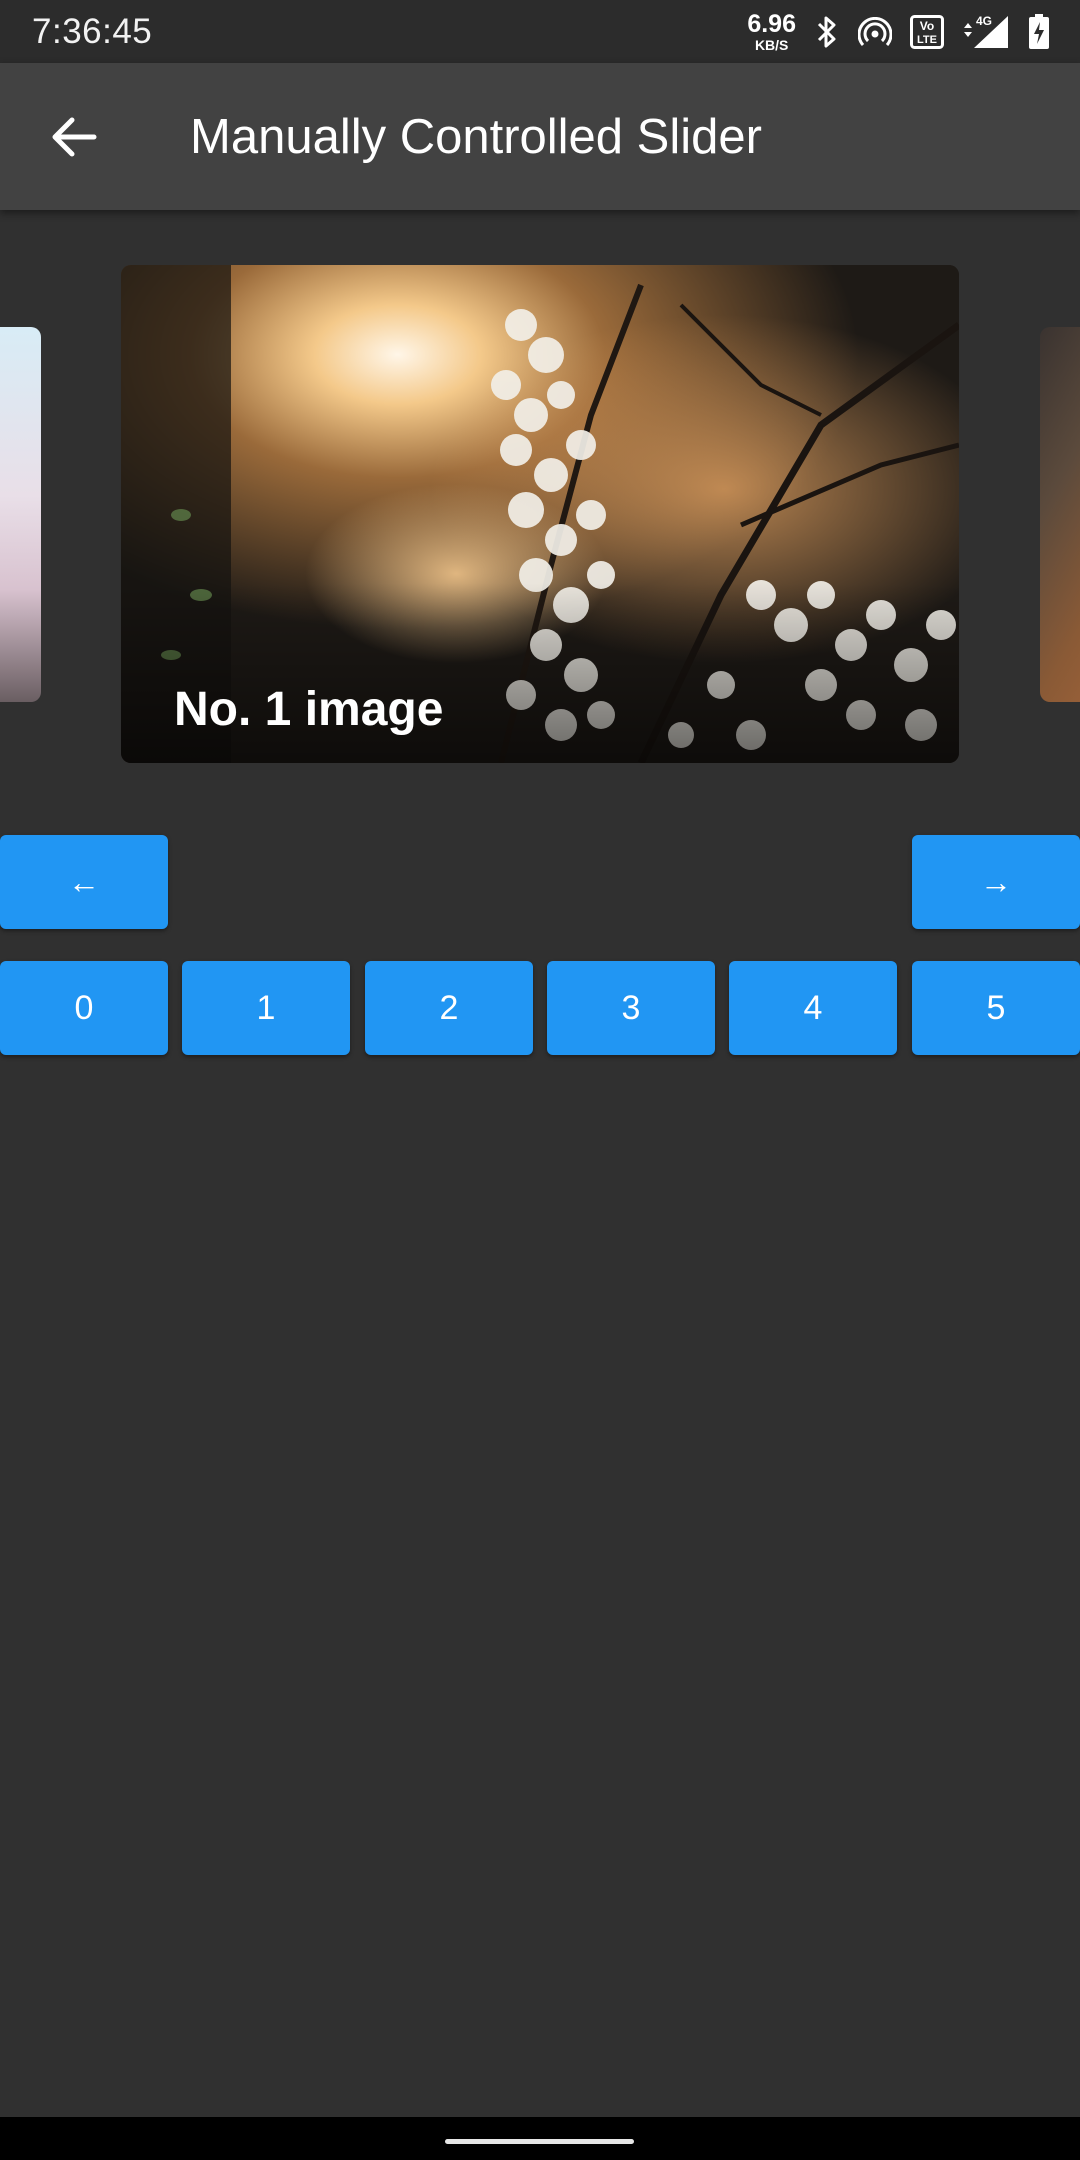 The width and height of the screenshot is (1080, 2160). I want to click on volte-icon: Vo LTE, so click(927, 31).